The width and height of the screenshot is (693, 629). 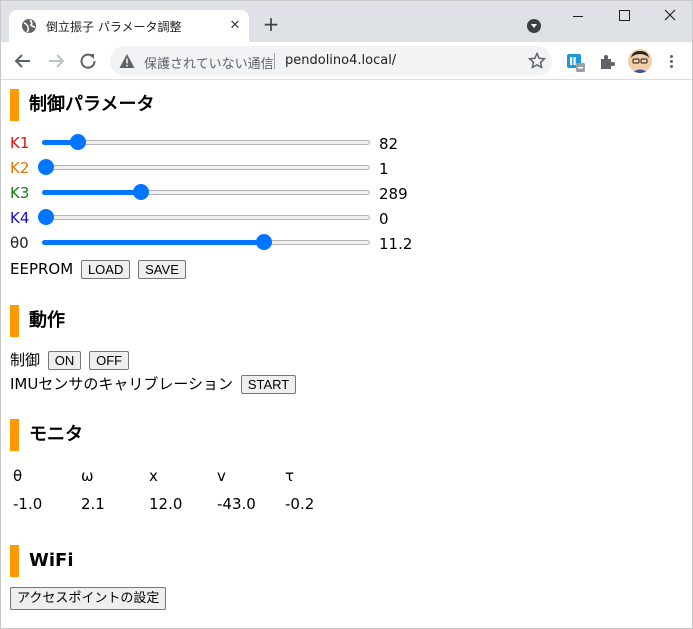 I want to click on new-tab-button: +, so click(x=271, y=25).